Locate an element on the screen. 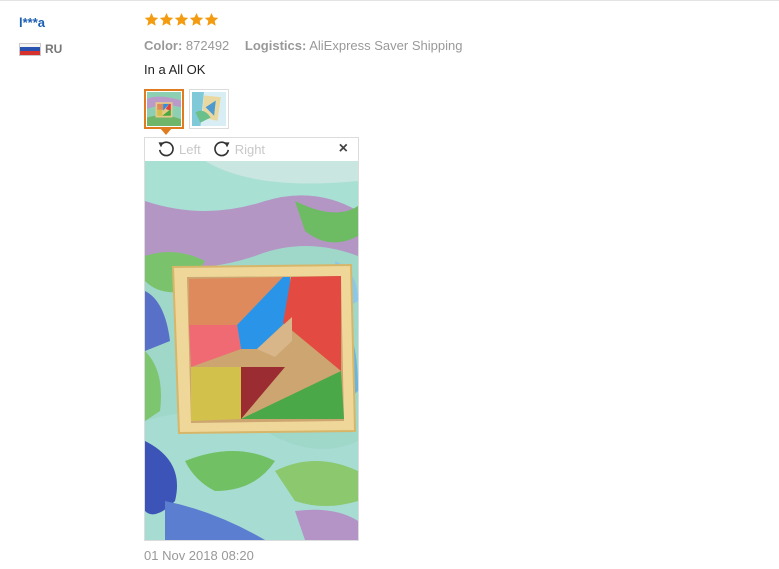 The image size is (779, 569). viewer-toolbar: Left Right × is located at coordinates (251, 149).